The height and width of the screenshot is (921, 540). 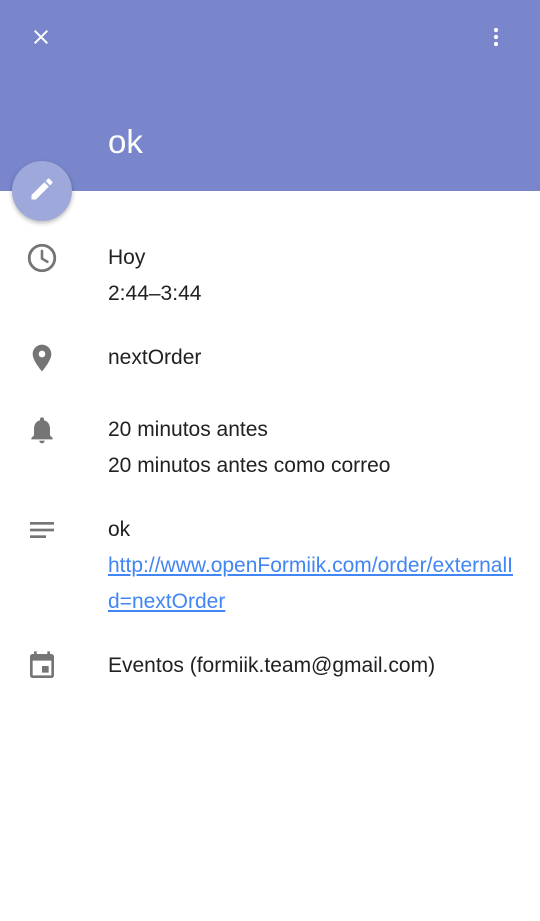 What do you see at coordinates (42, 430) in the screenshot?
I see `bell-icon` at bounding box center [42, 430].